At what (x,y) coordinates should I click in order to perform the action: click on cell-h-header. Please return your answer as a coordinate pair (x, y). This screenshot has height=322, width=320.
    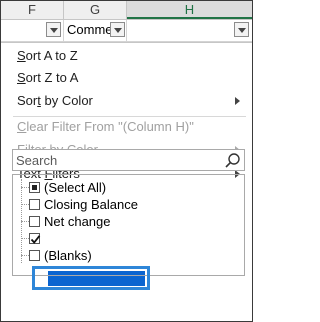
    Looking at the image, I should click on (189, 30).